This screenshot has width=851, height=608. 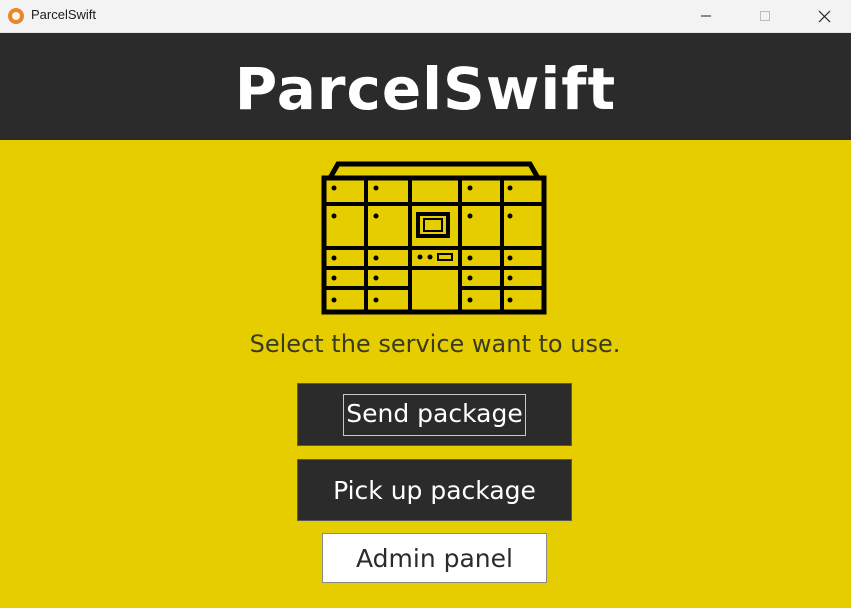 I want to click on service-prompt: Select the service want to use., so click(x=435, y=344).